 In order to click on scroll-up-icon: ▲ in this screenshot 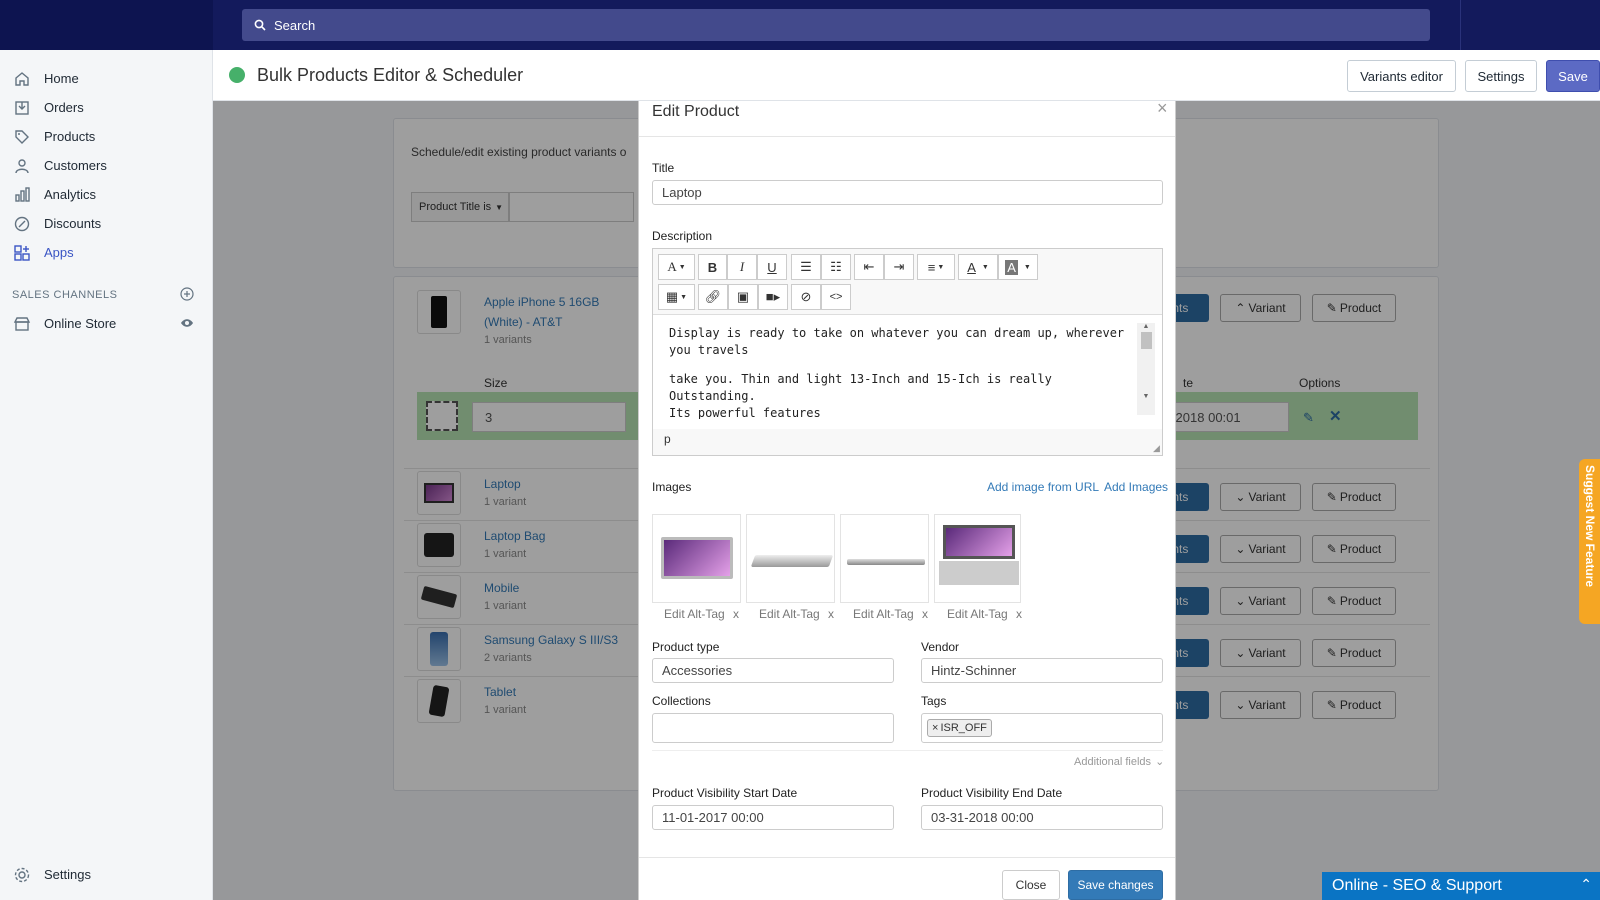, I will do `click(1146, 326)`.